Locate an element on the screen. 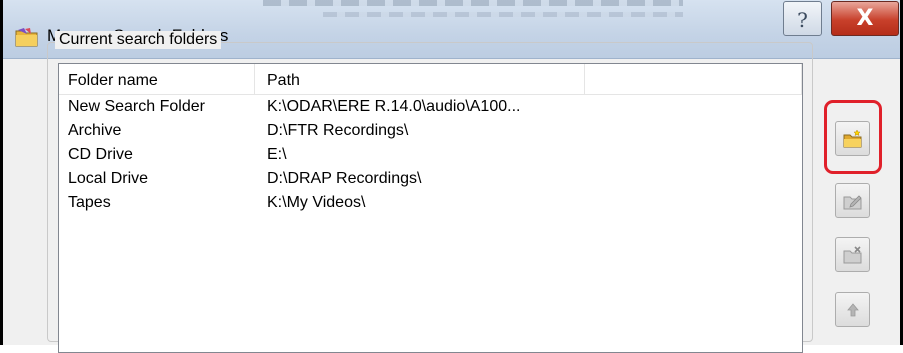 This screenshot has width=903, height=353. folder-name-cell: New Search Folder is located at coordinates (136, 106).